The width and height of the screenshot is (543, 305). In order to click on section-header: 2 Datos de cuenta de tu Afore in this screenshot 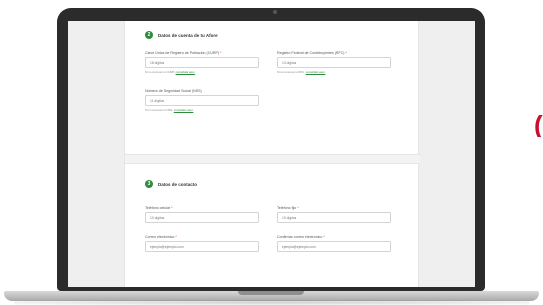, I will do `click(181, 35)`.